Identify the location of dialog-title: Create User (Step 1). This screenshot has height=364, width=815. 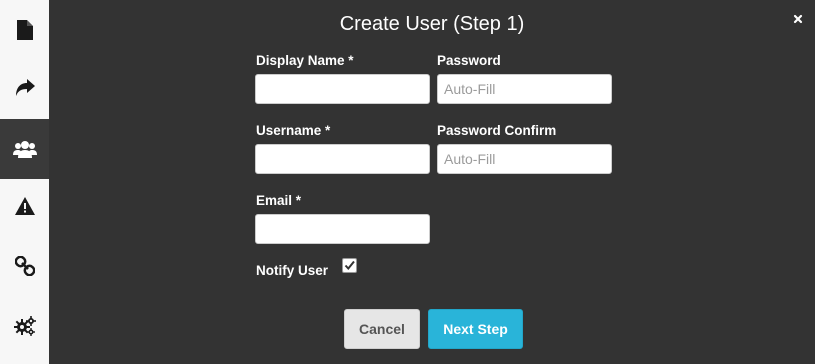
(432, 24).